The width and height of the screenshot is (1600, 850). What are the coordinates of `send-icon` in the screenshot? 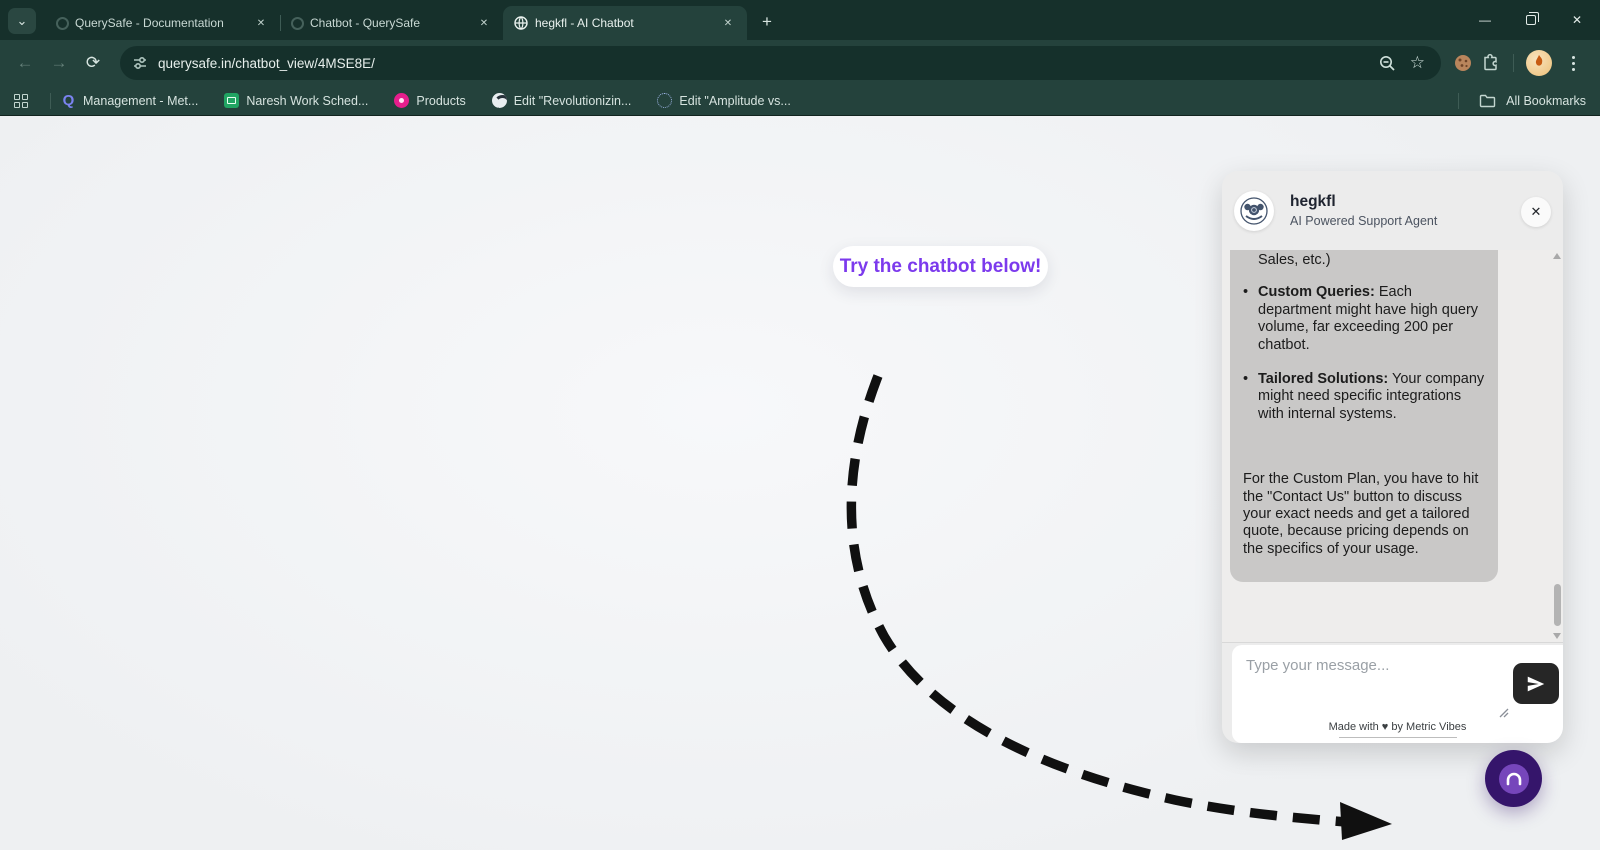 It's located at (1536, 683).